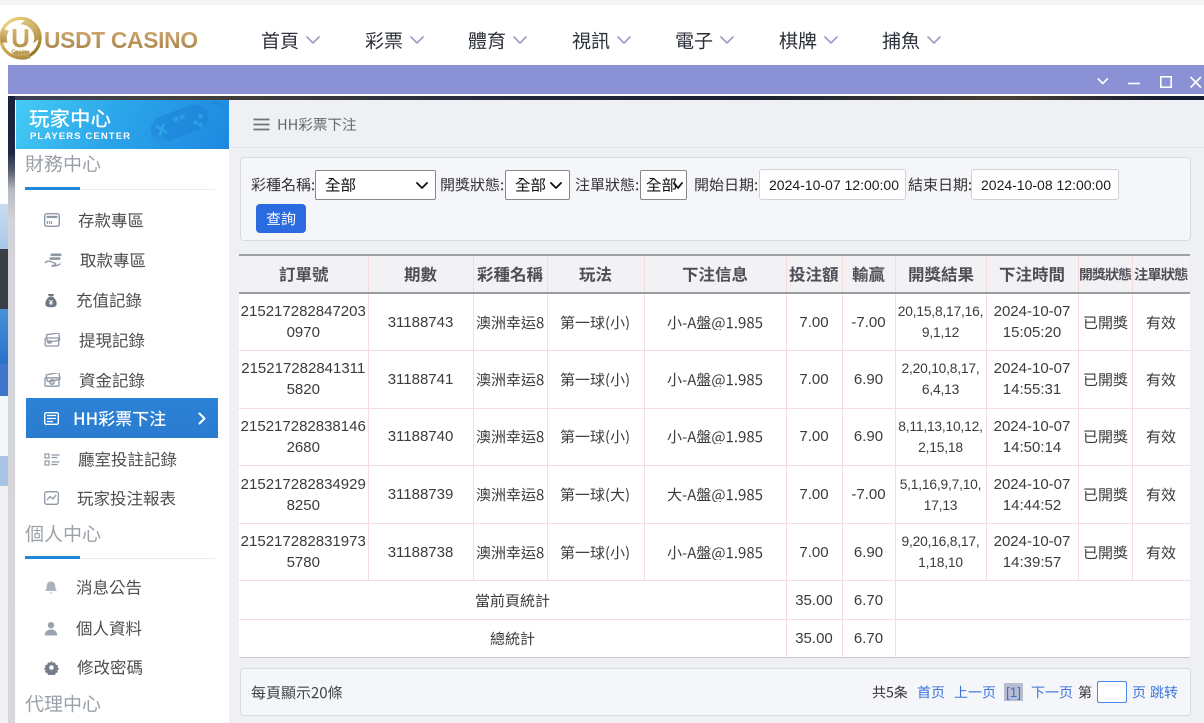 The width and height of the screenshot is (1204, 723). Describe the element at coordinates (20, 53) in the screenshot. I see `svg-text: Casino` at that location.